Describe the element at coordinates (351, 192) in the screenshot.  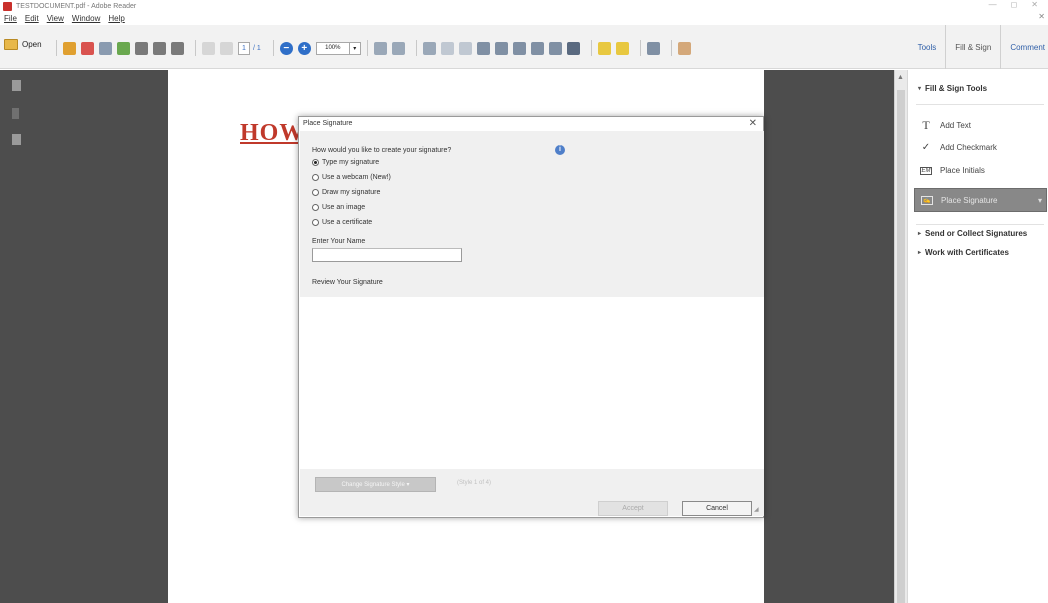
I see `option-label: Draw my signature` at that location.